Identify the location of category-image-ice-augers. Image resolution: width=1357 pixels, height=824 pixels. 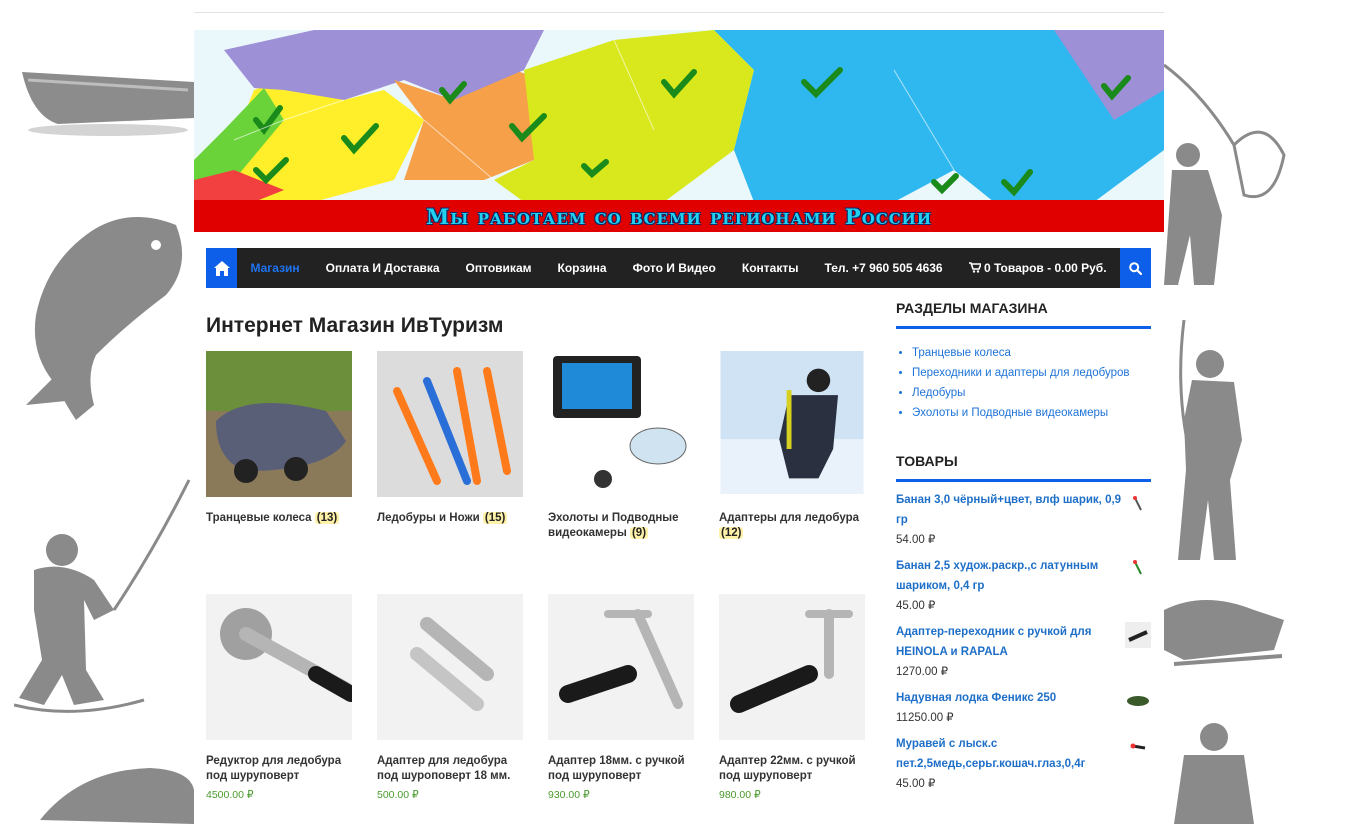
(450, 424).